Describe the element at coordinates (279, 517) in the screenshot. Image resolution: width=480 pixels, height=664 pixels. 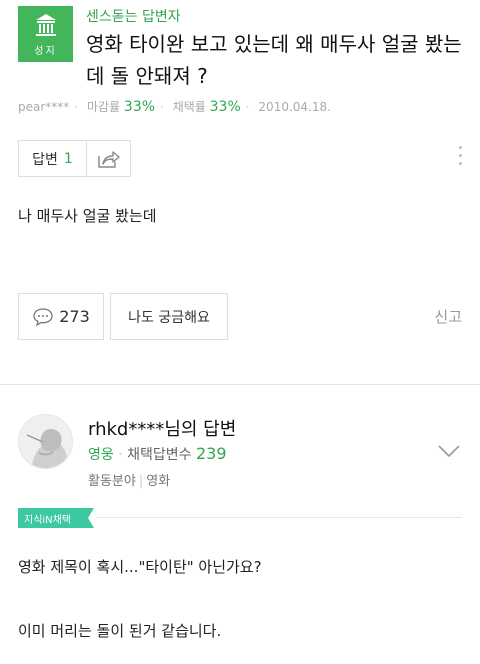
I see `tag-divider` at that location.